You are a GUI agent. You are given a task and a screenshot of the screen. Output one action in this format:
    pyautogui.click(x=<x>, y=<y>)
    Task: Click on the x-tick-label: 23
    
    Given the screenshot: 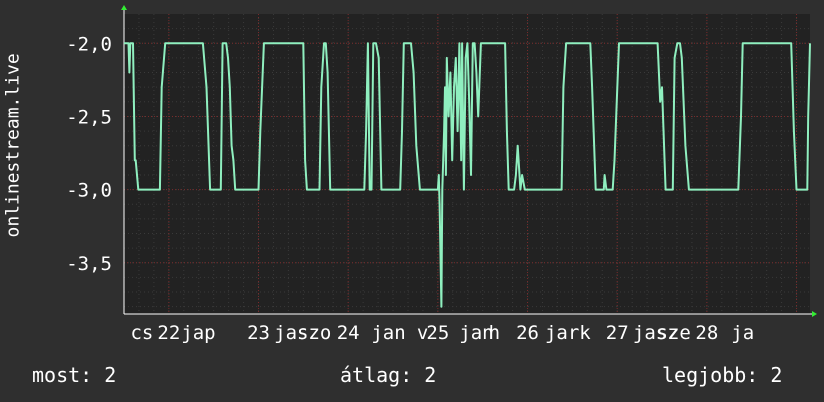 What is the action you would take?
    pyautogui.click(x=258, y=333)
    